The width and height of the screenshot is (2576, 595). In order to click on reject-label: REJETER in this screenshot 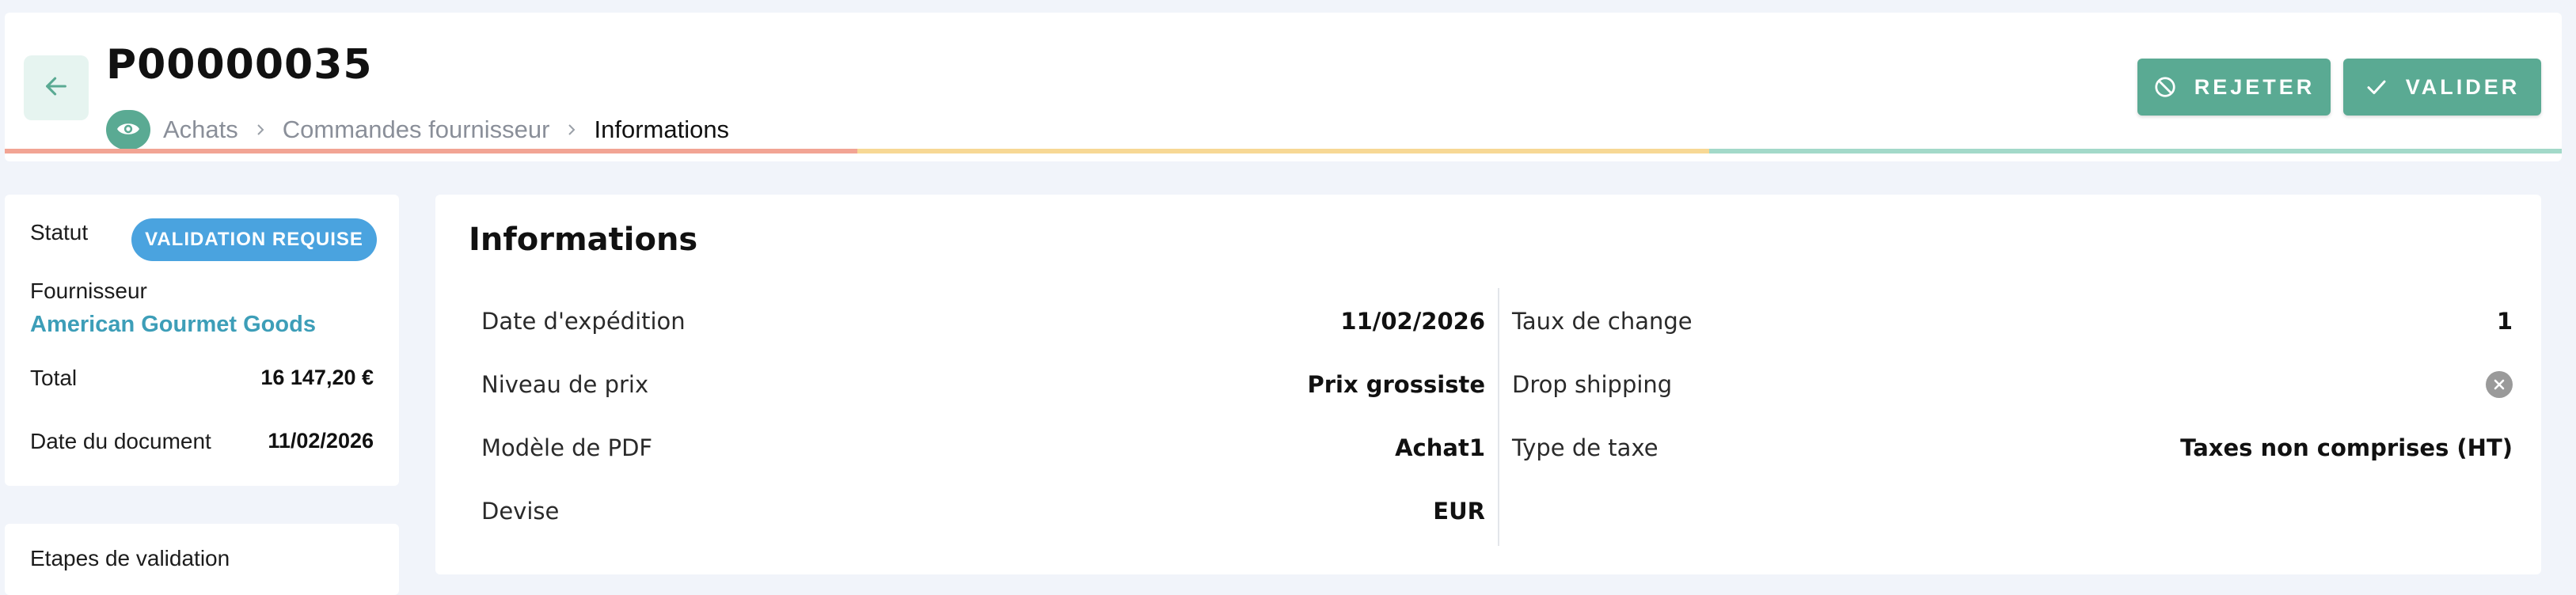, I will do `click(2255, 86)`.